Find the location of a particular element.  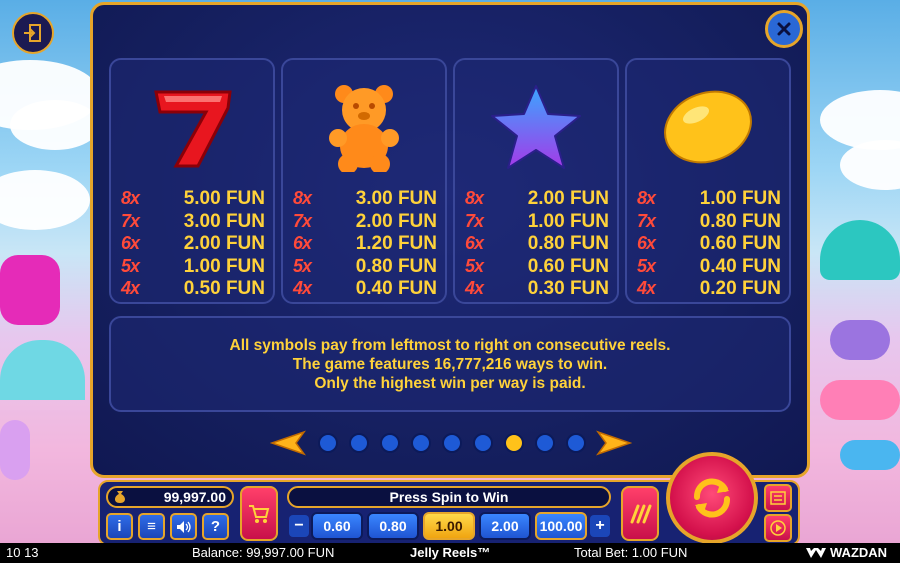

bet-option-max: 100.00 is located at coordinates (561, 526).